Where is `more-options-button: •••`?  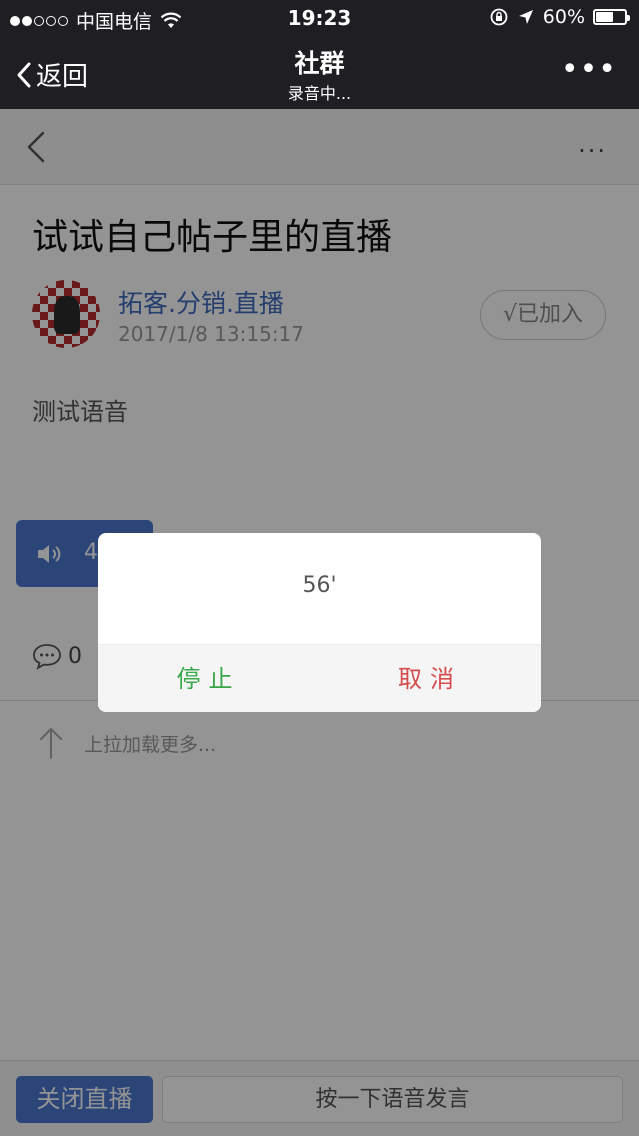
more-options-button: ••• is located at coordinates (589, 70).